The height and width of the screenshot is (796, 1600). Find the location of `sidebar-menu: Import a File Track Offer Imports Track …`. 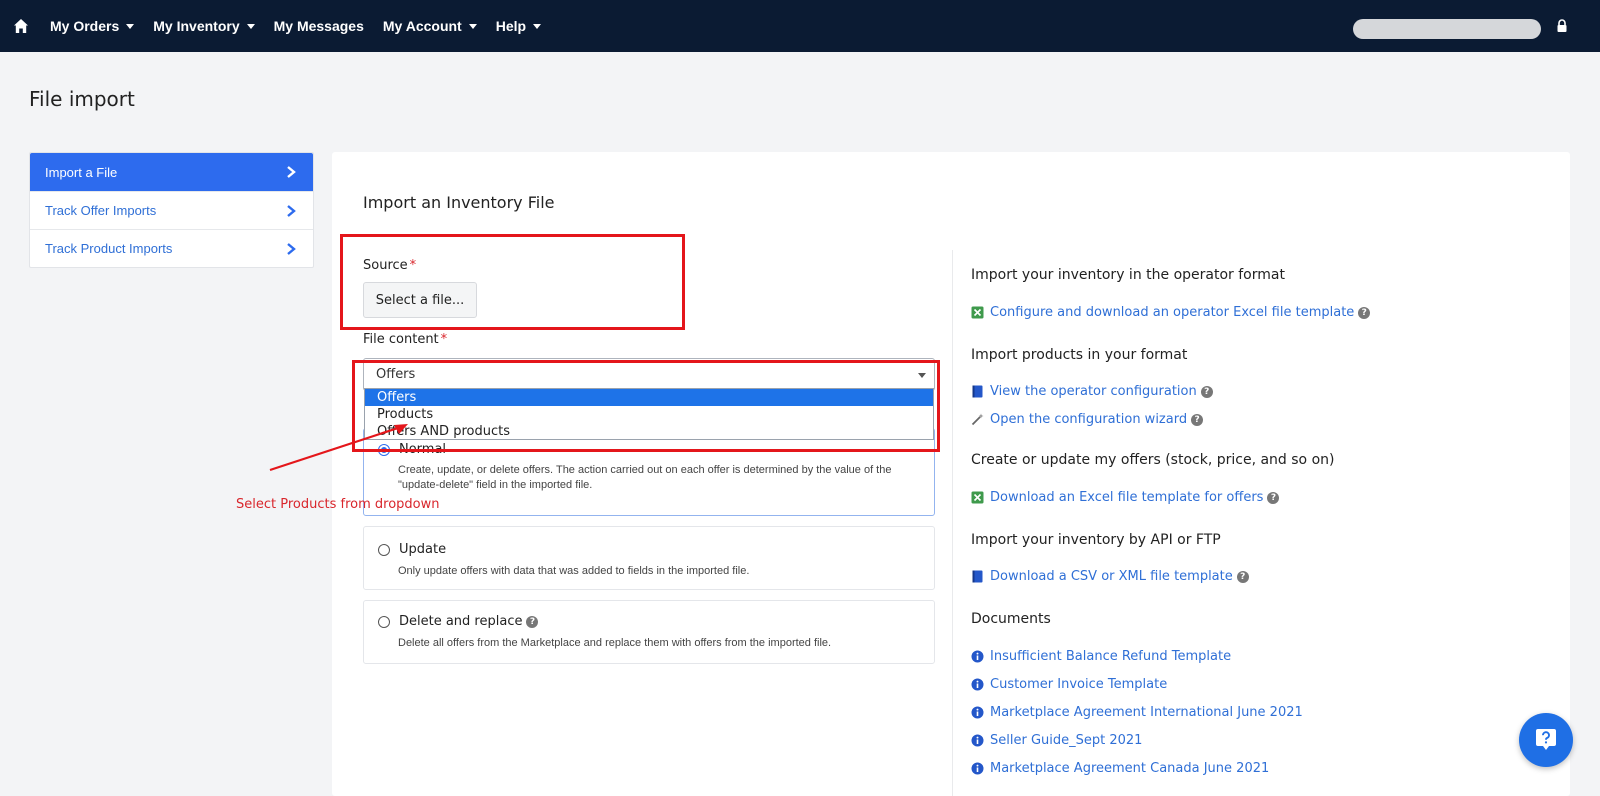

sidebar-menu: Import a File Track Offer Imports Track … is located at coordinates (171, 210).